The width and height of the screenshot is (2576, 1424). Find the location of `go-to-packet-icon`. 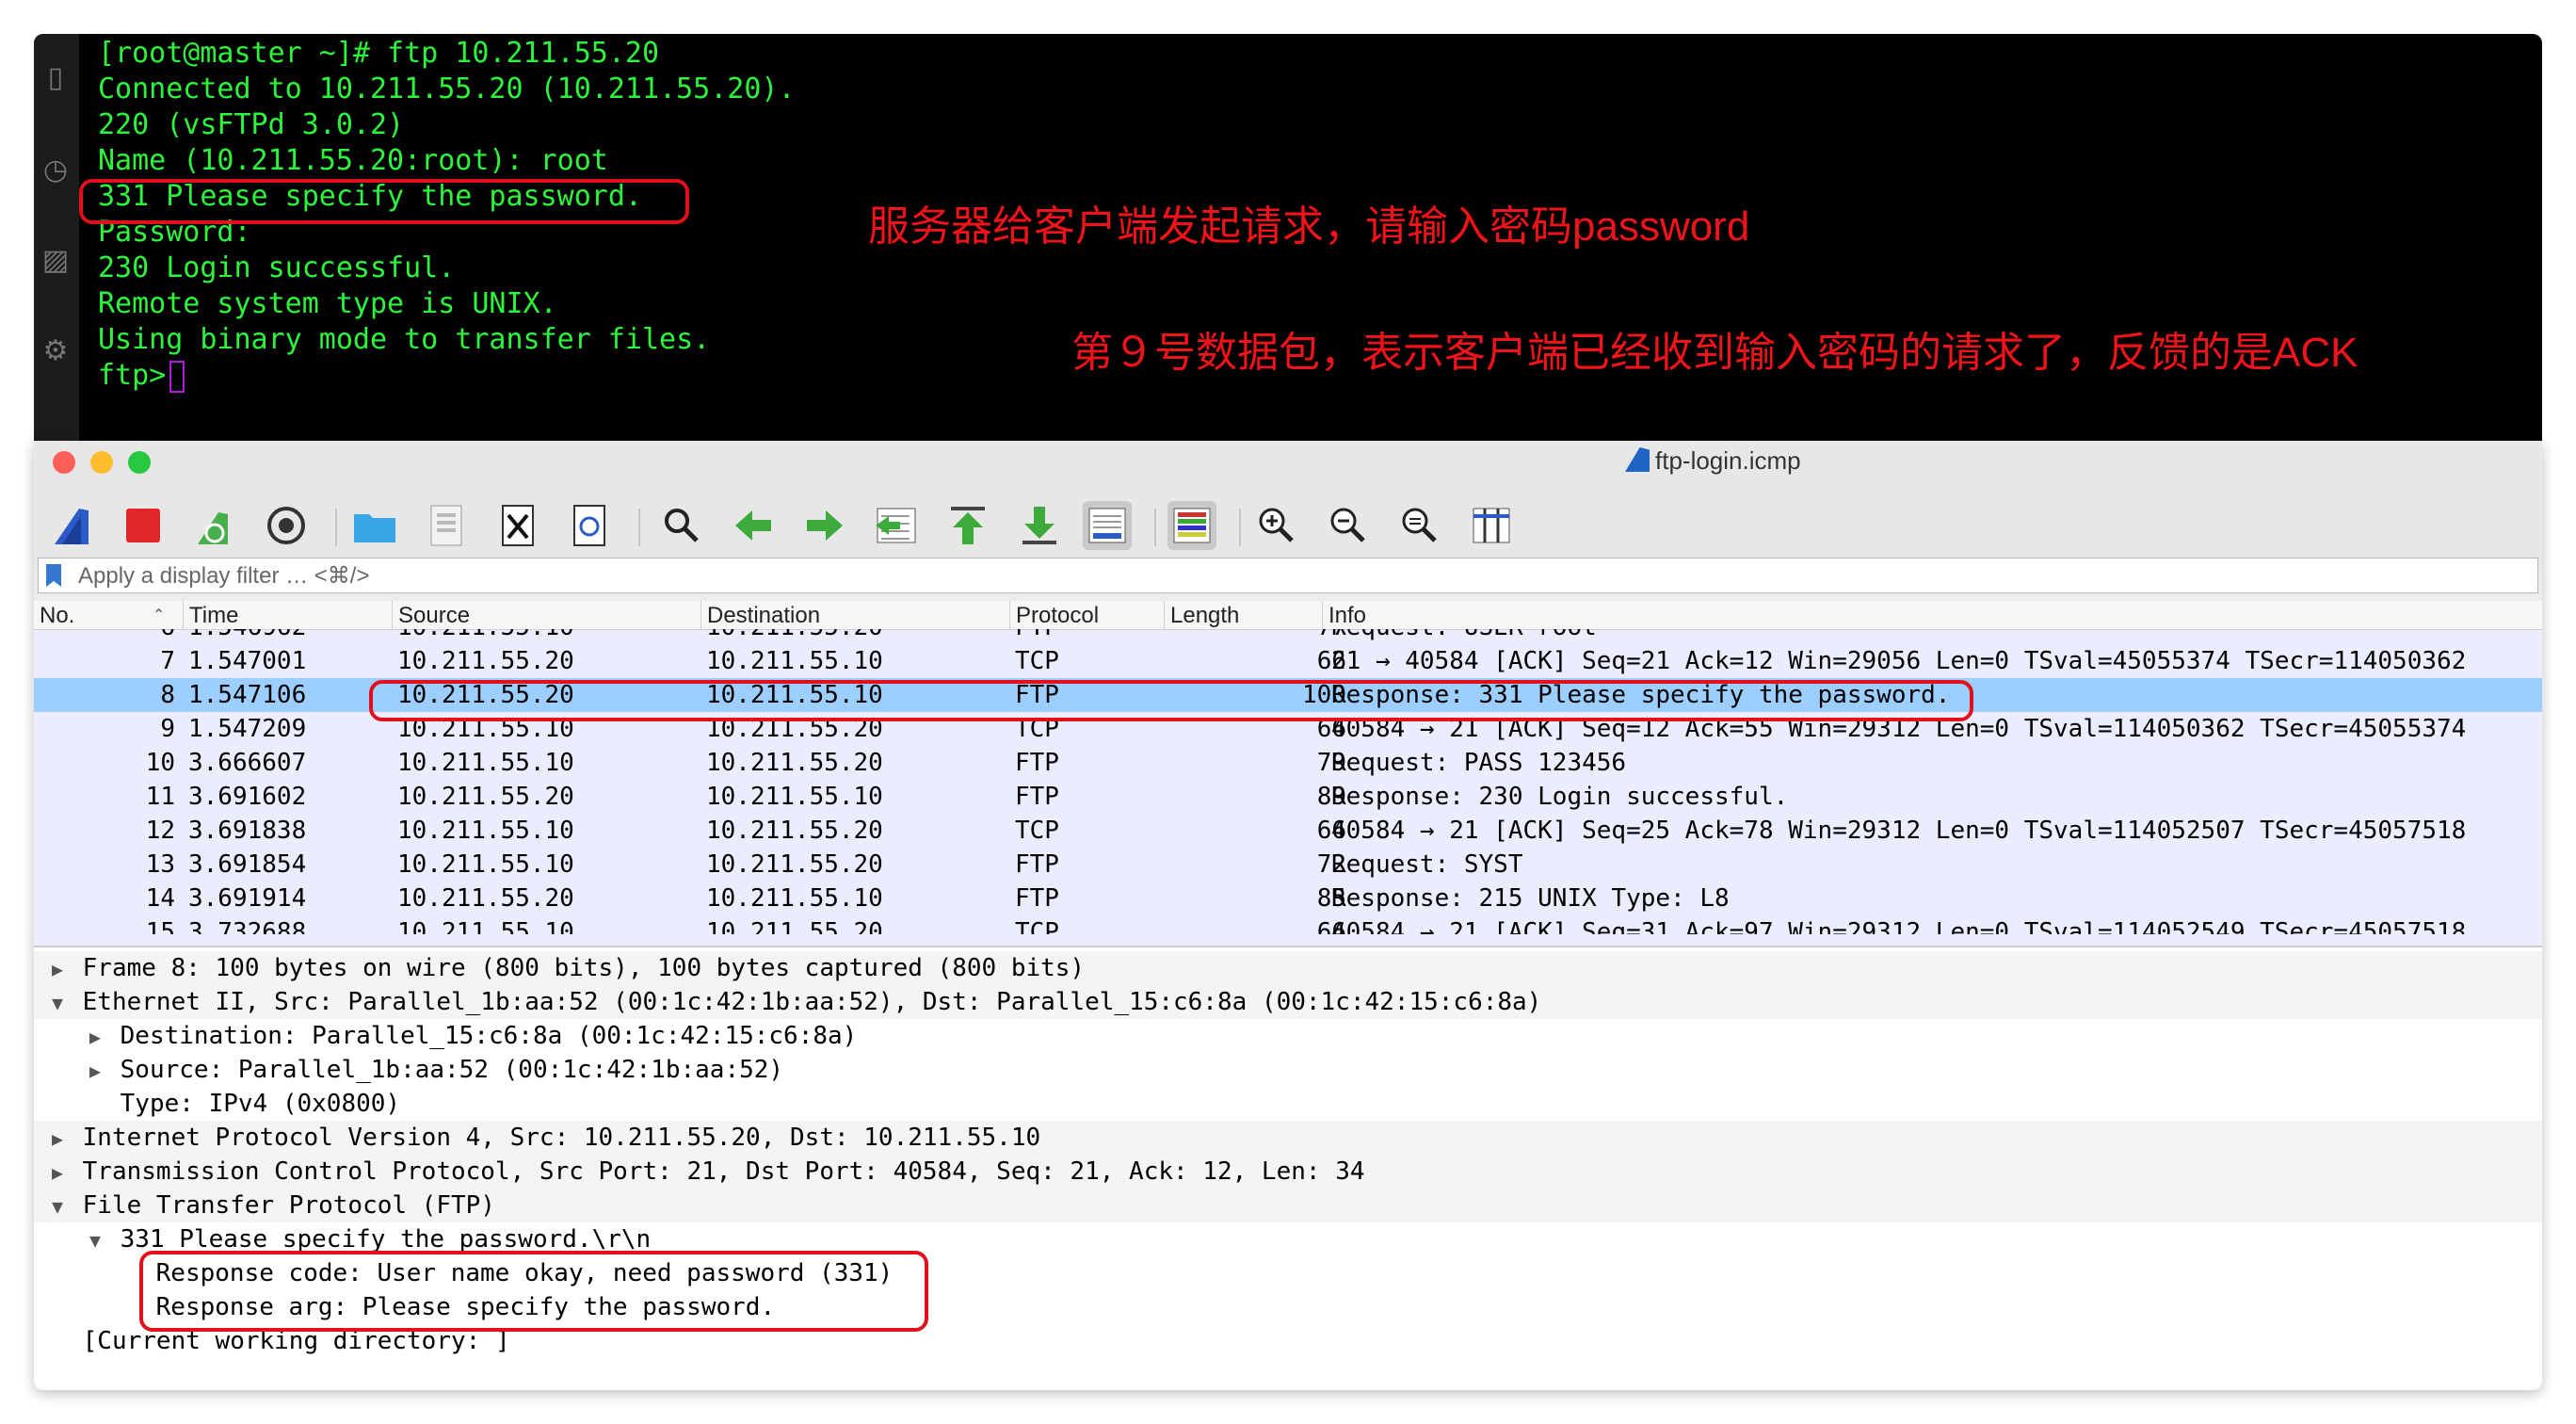

go-to-packet-icon is located at coordinates (896, 525).